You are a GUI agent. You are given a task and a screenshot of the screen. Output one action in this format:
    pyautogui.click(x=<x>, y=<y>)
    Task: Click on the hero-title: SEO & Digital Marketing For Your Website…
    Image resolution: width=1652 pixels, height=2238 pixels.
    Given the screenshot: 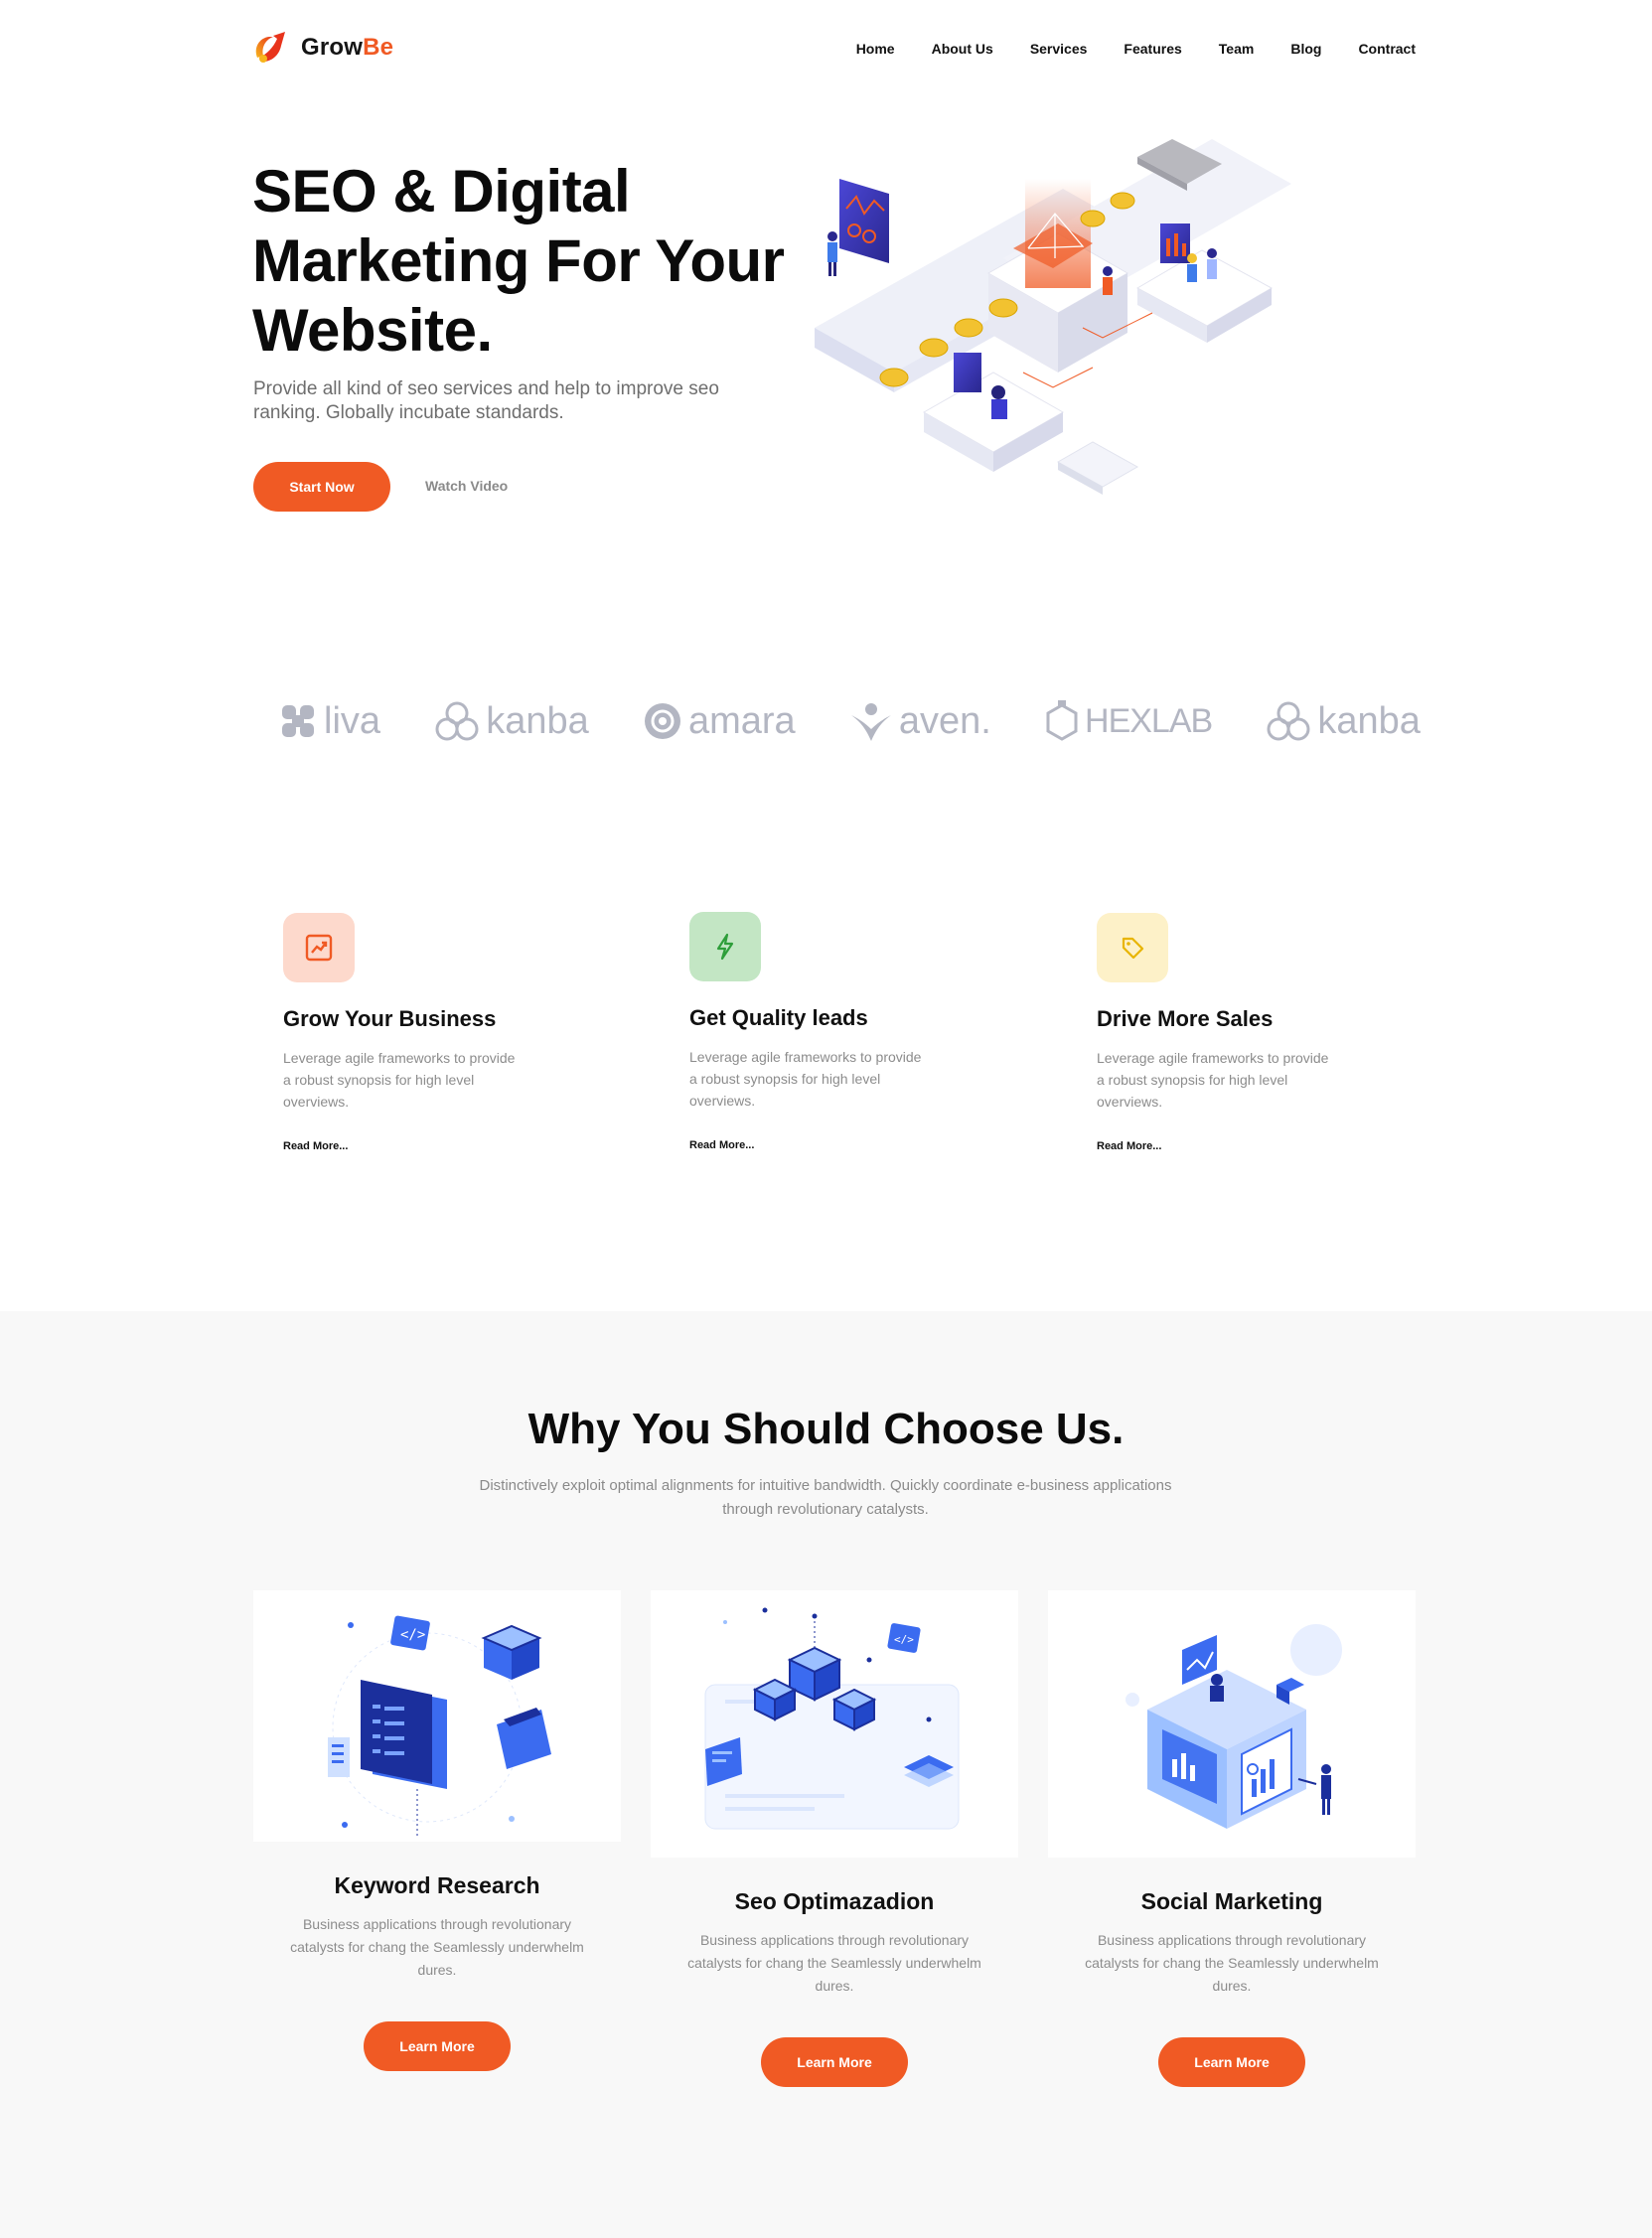 What is the action you would take?
    pyautogui.click(x=518, y=261)
    